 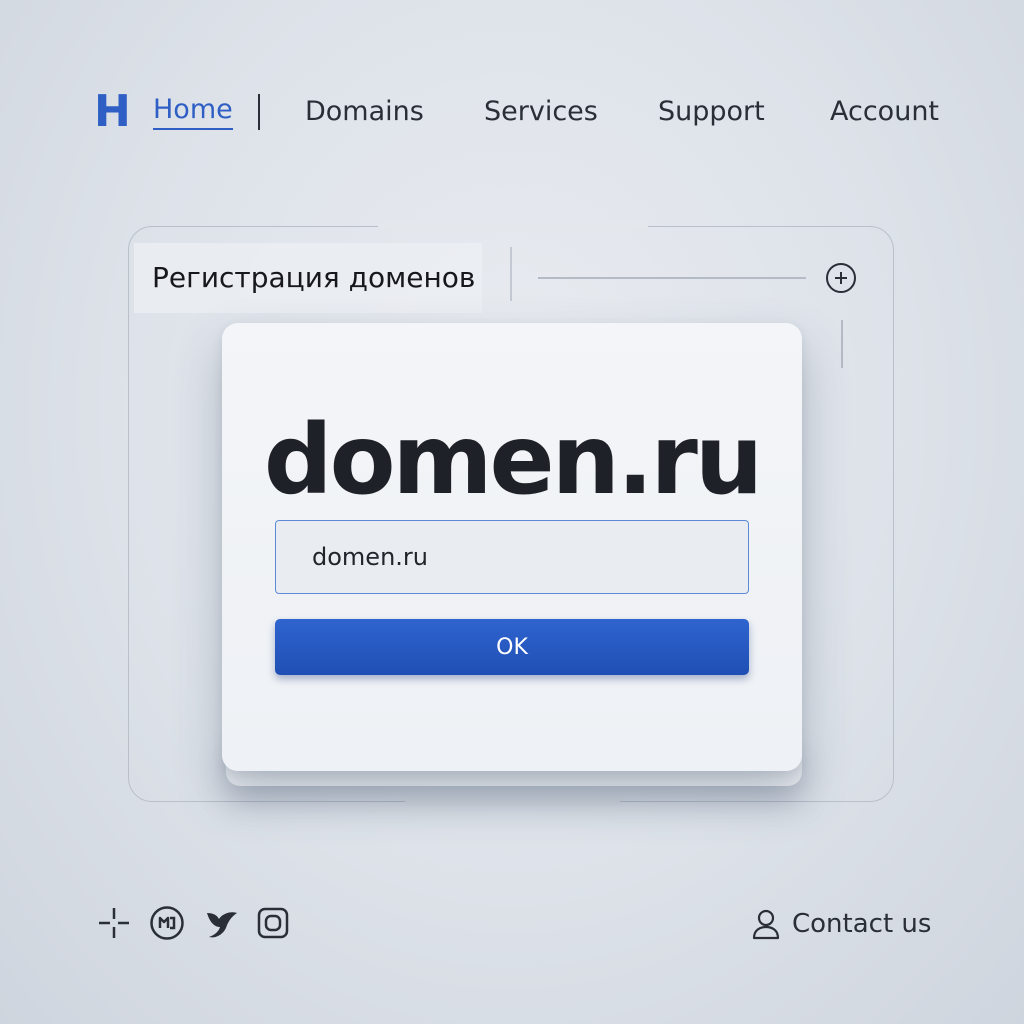 I want to click on nav-services: Services, so click(x=541, y=112).